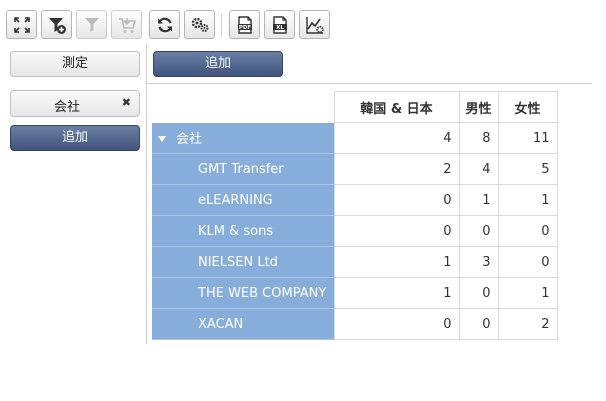 This screenshot has height=401, width=606. I want to click on table-row: KLM & sons 0 0 0, so click(355, 231).